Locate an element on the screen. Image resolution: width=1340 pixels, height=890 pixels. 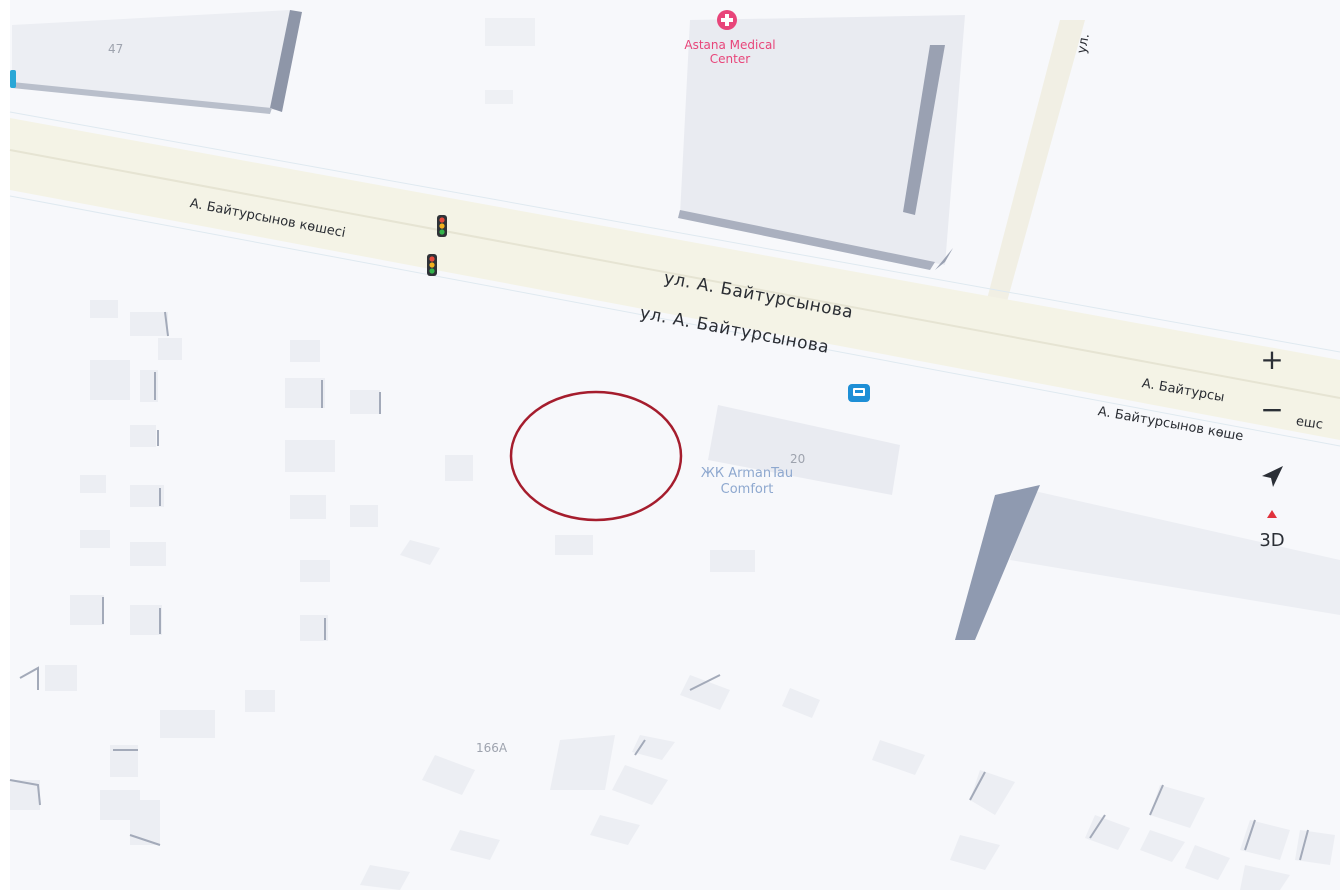
locate-me-button is located at coordinates (1272, 477).